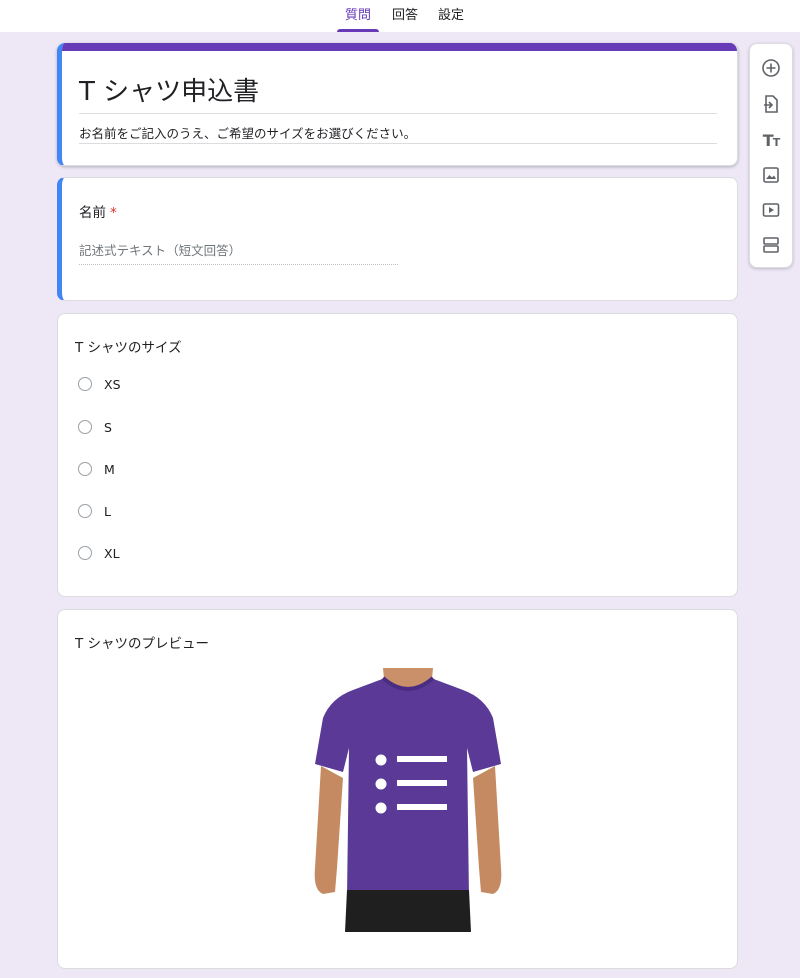 This screenshot has height=978, width=800. Describe the element at coordinates (399, 47) in the screenshot. I see `title-accent-bar` at that location.